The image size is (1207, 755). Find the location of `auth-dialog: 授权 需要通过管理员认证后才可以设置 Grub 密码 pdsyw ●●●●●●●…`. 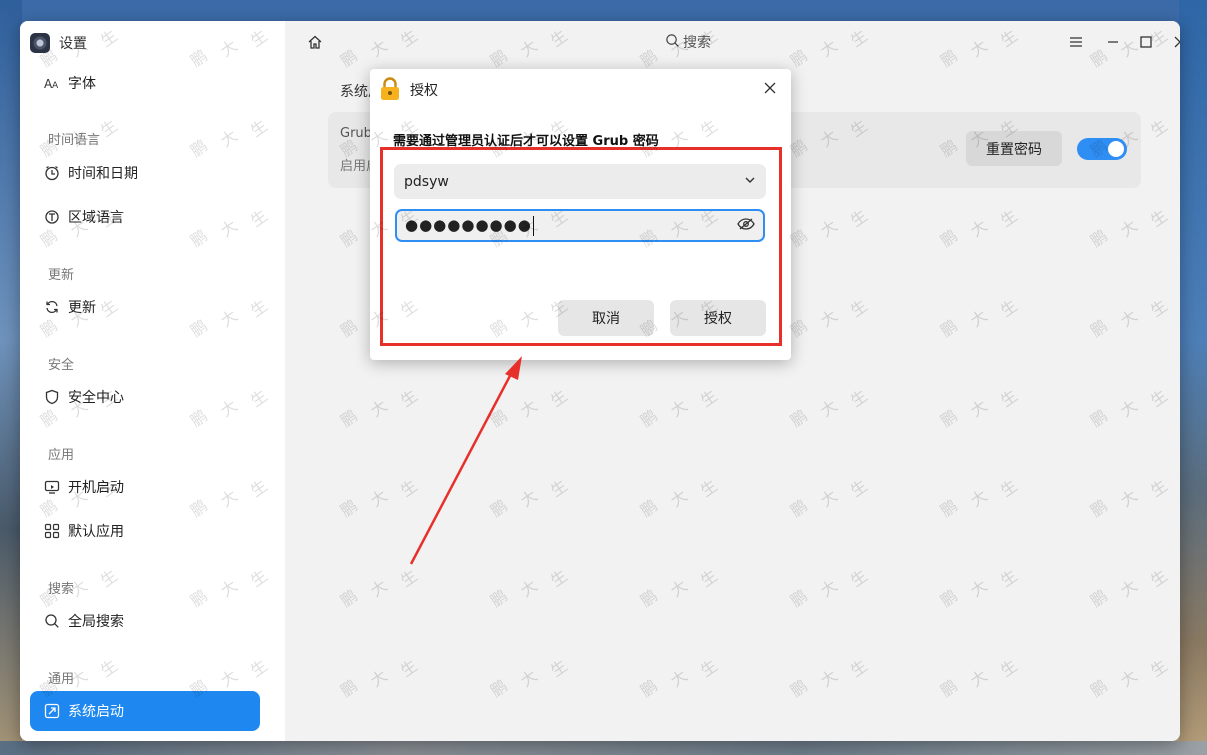

auth-dialog: 授权 需要通过管理员认证后才可以设置 Grub 密码 pdsyw ●●●●●●●… is located at coordinates (580, 214).